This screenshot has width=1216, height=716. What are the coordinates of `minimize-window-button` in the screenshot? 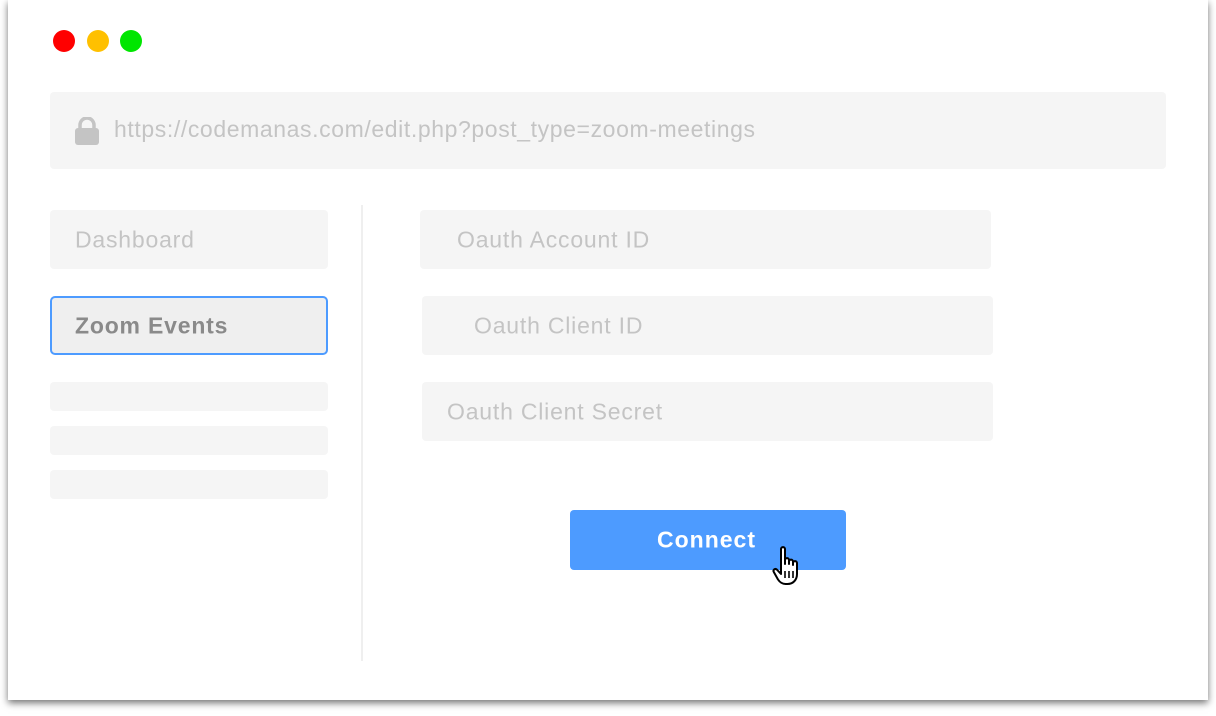 It's located at (98, 41).